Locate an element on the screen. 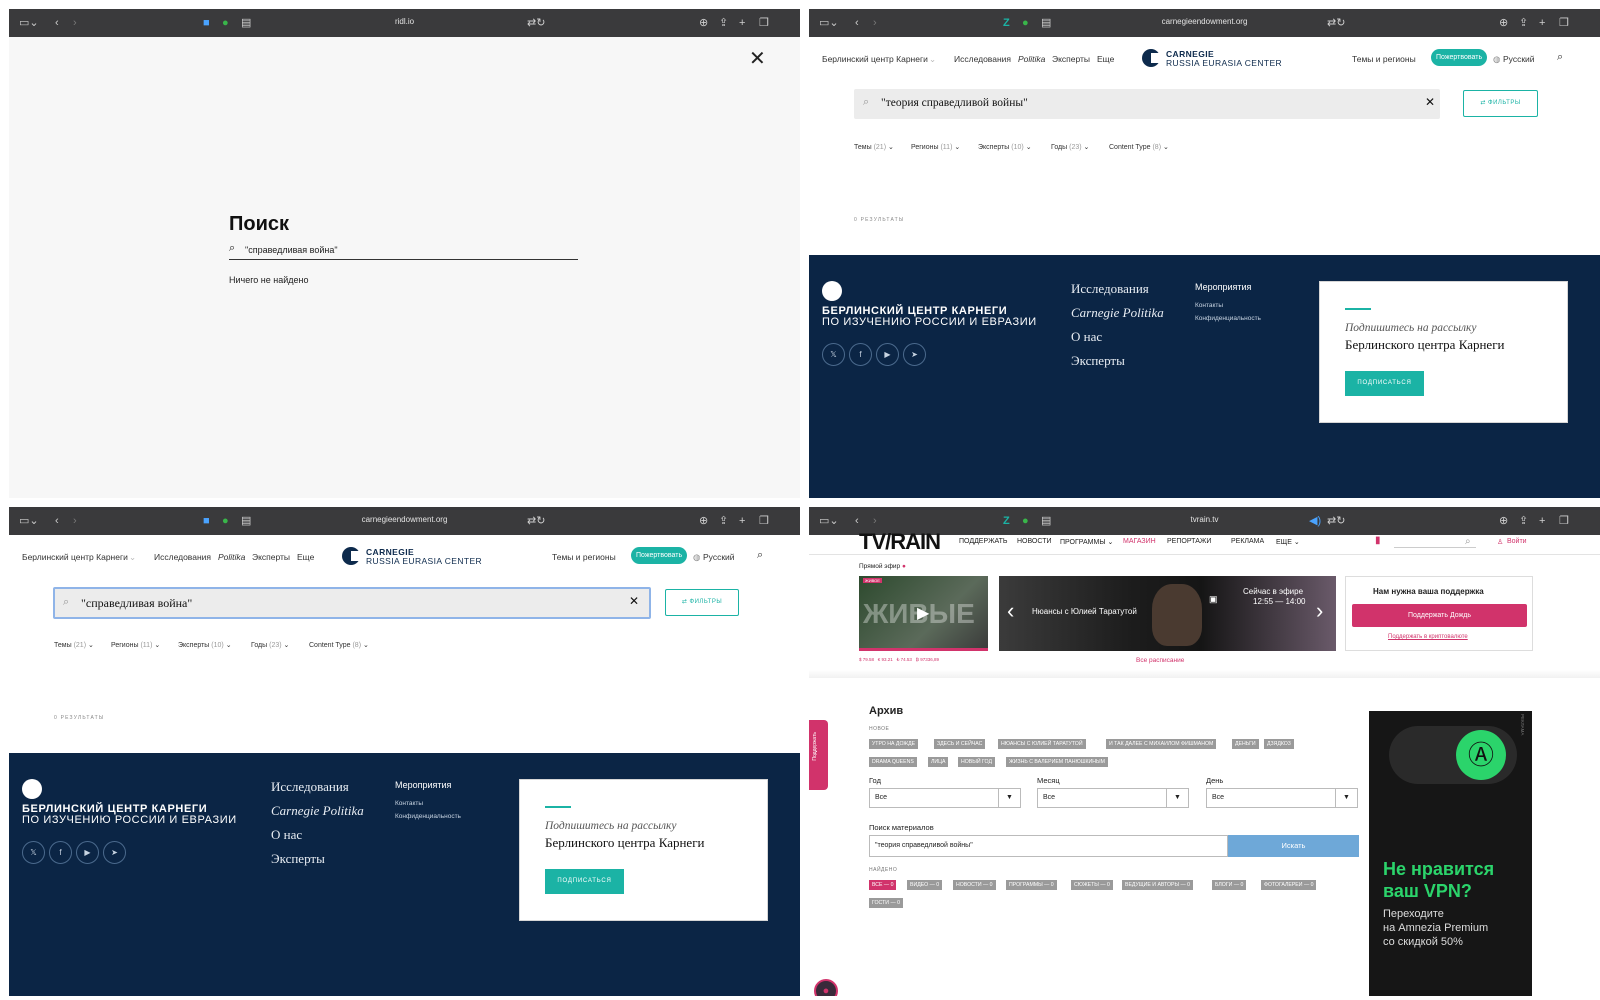  facebook-social-icon: f is located at coordinates (60, 852).